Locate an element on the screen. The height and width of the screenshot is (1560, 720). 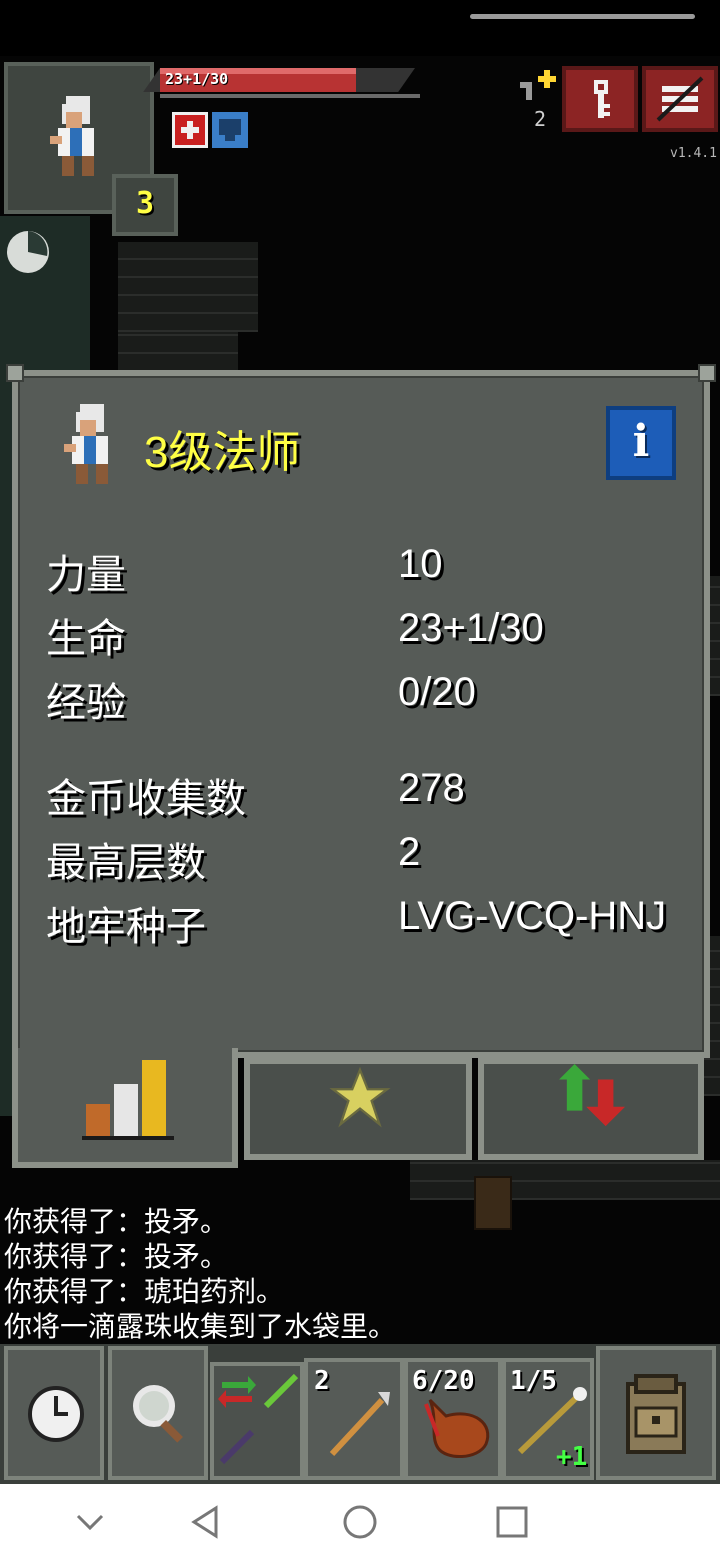
tab-stats is located at coordinates (125, 1108).